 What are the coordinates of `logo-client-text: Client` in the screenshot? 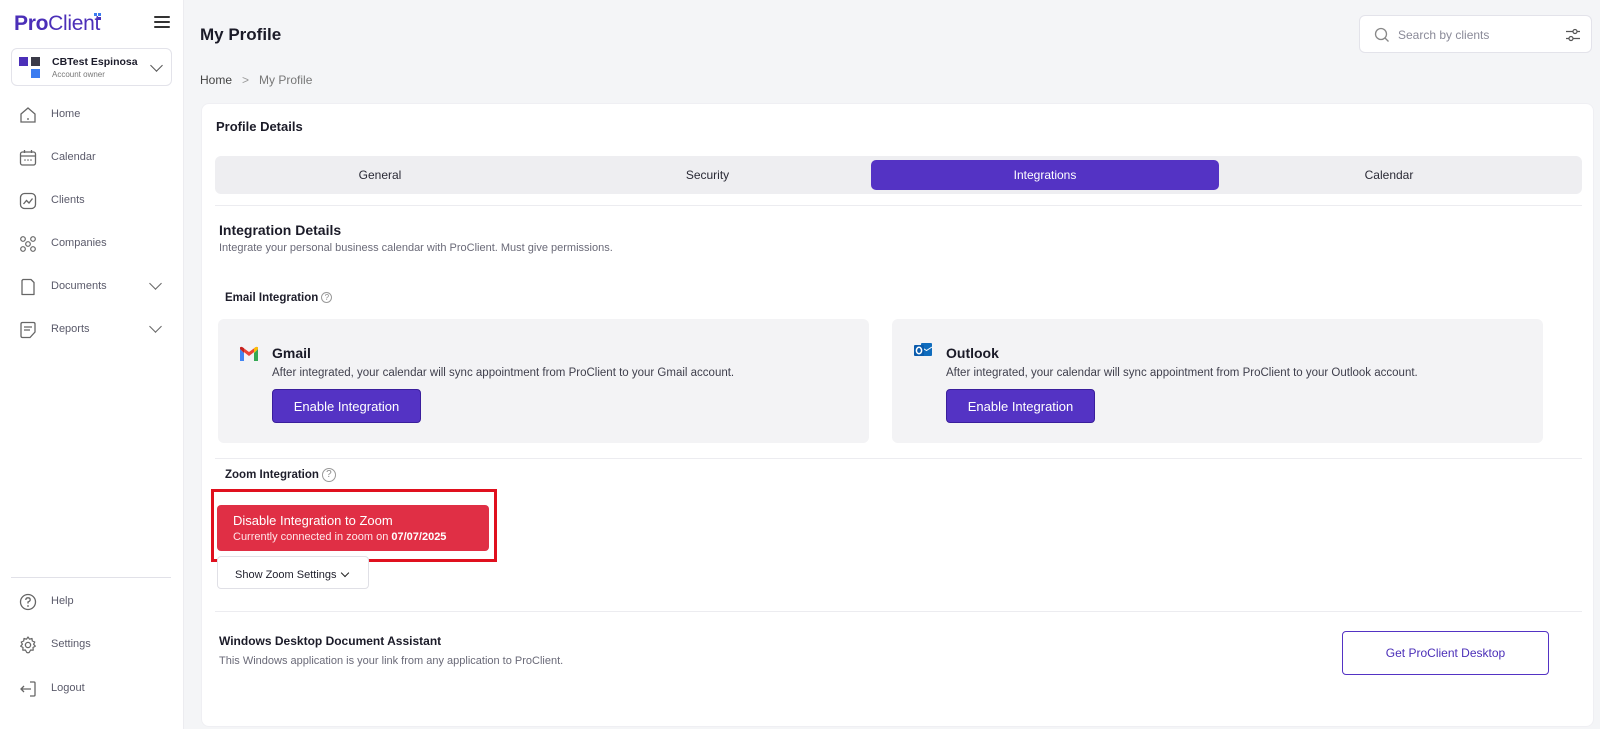 It's located at (74, 23).